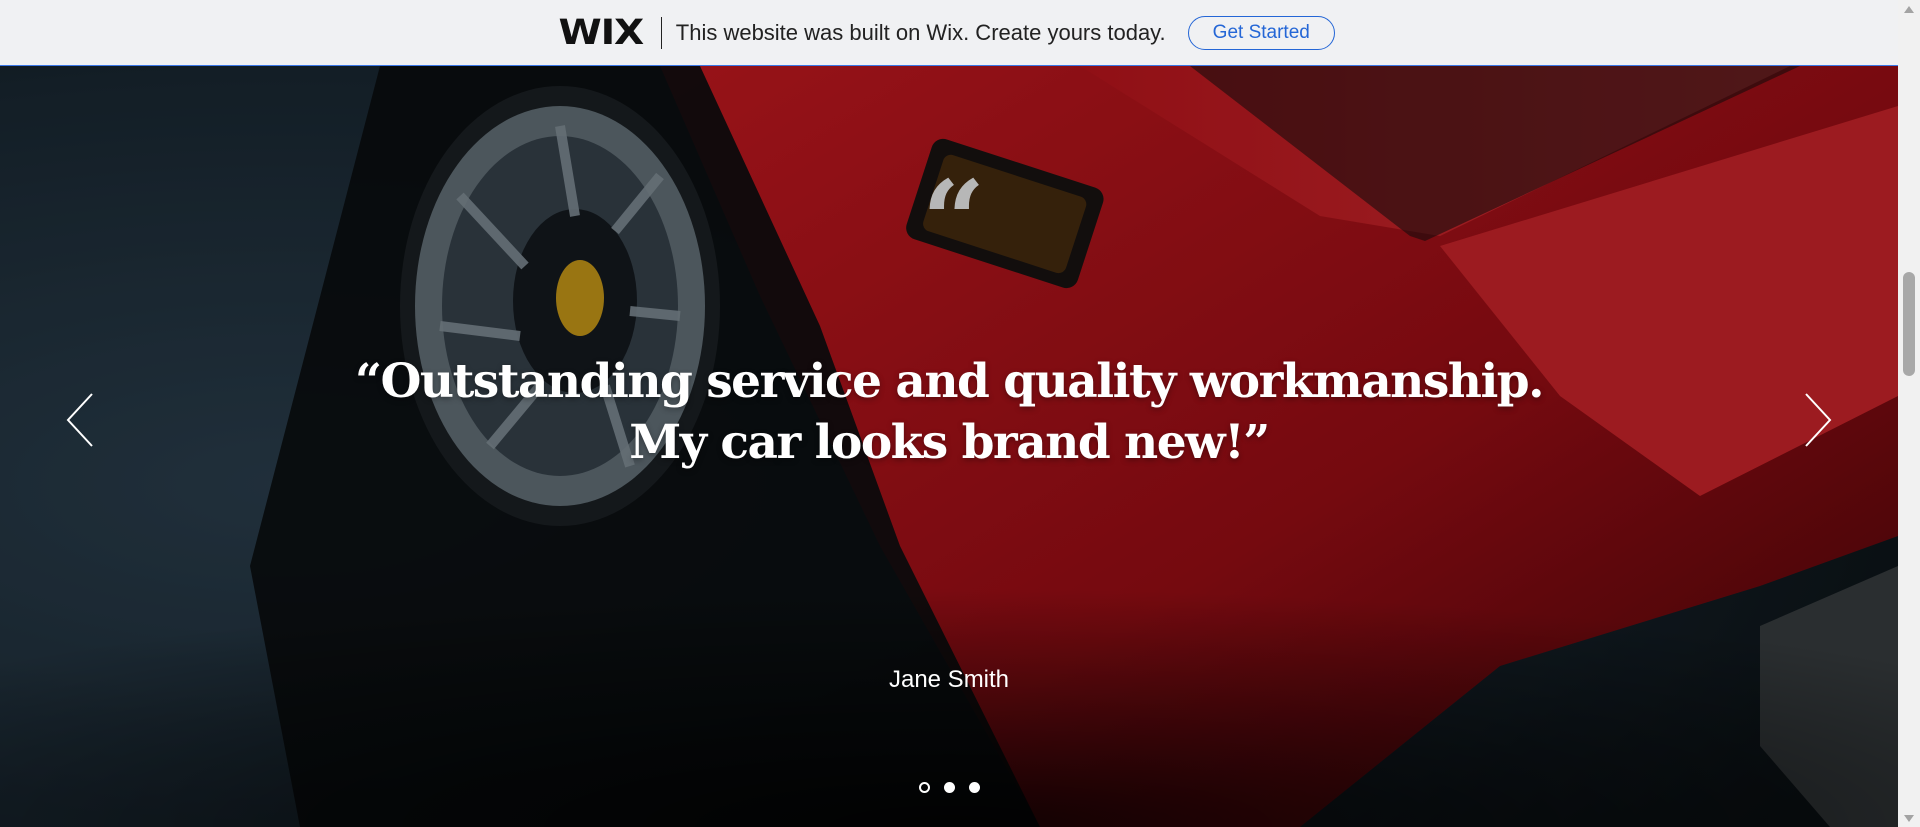 Image resolution: width=1920 pixels, height=827 pixels. What do you see at coordinates (1909, 413) in the screenshot?
I see `page-scrollbar` at bounding box center [1909, 413].